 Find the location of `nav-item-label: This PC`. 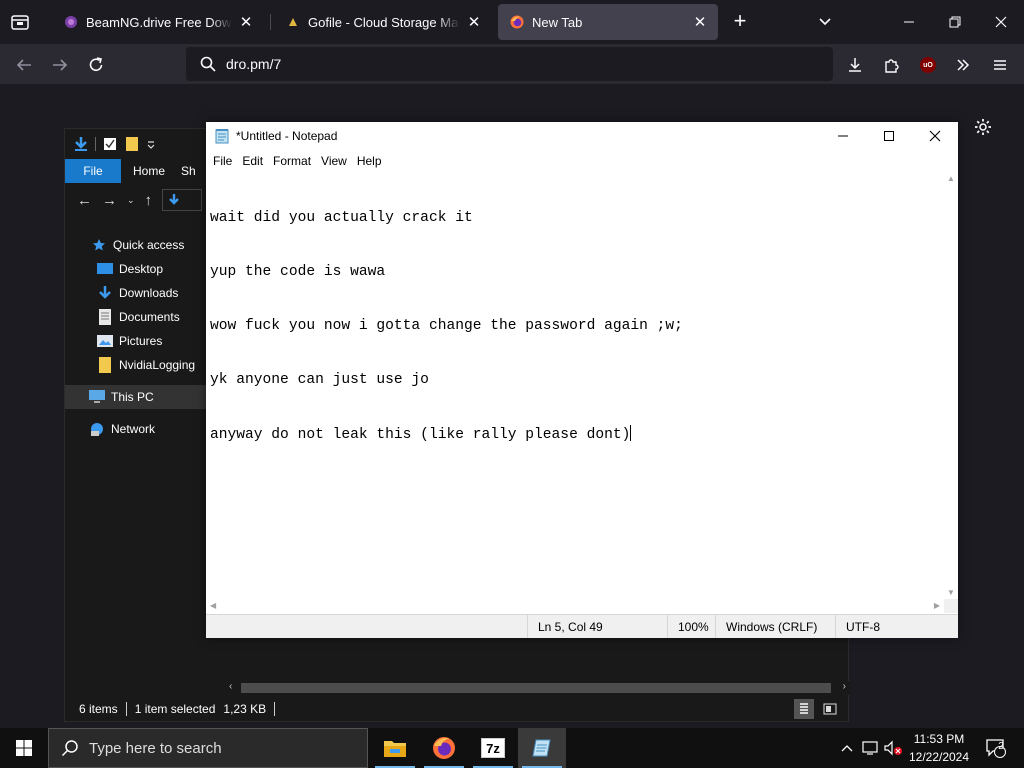

nav-item-label: This PC is located at coordinates (132, 397).